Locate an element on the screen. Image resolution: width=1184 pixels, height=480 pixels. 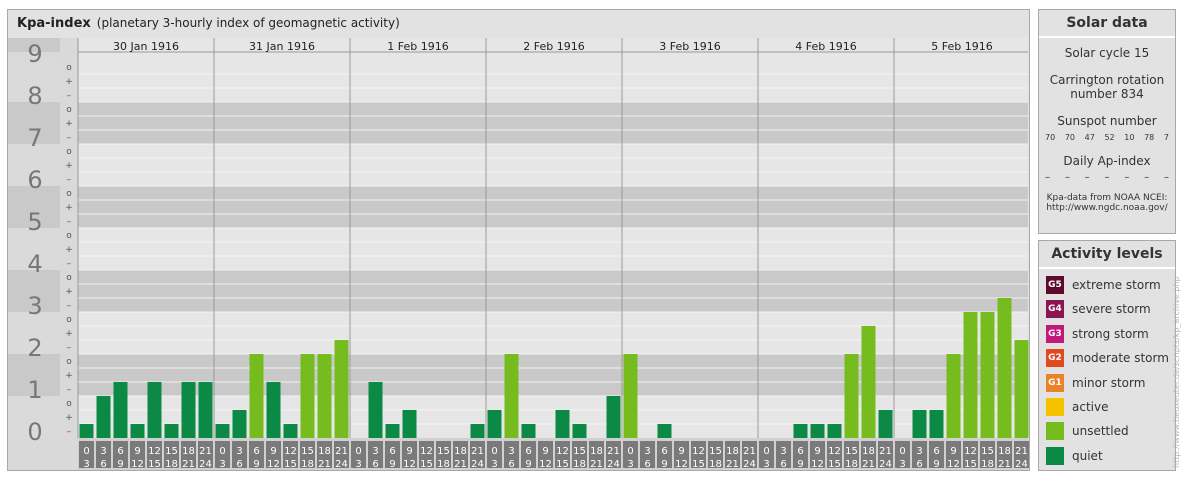
legend-item-strong-storm: G3 strong storm is located at coordinates (1097, 334).